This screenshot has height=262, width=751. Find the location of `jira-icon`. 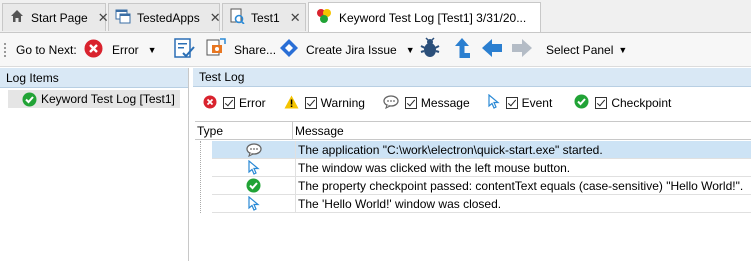

jira-icon is located at coordinates (289, 49).